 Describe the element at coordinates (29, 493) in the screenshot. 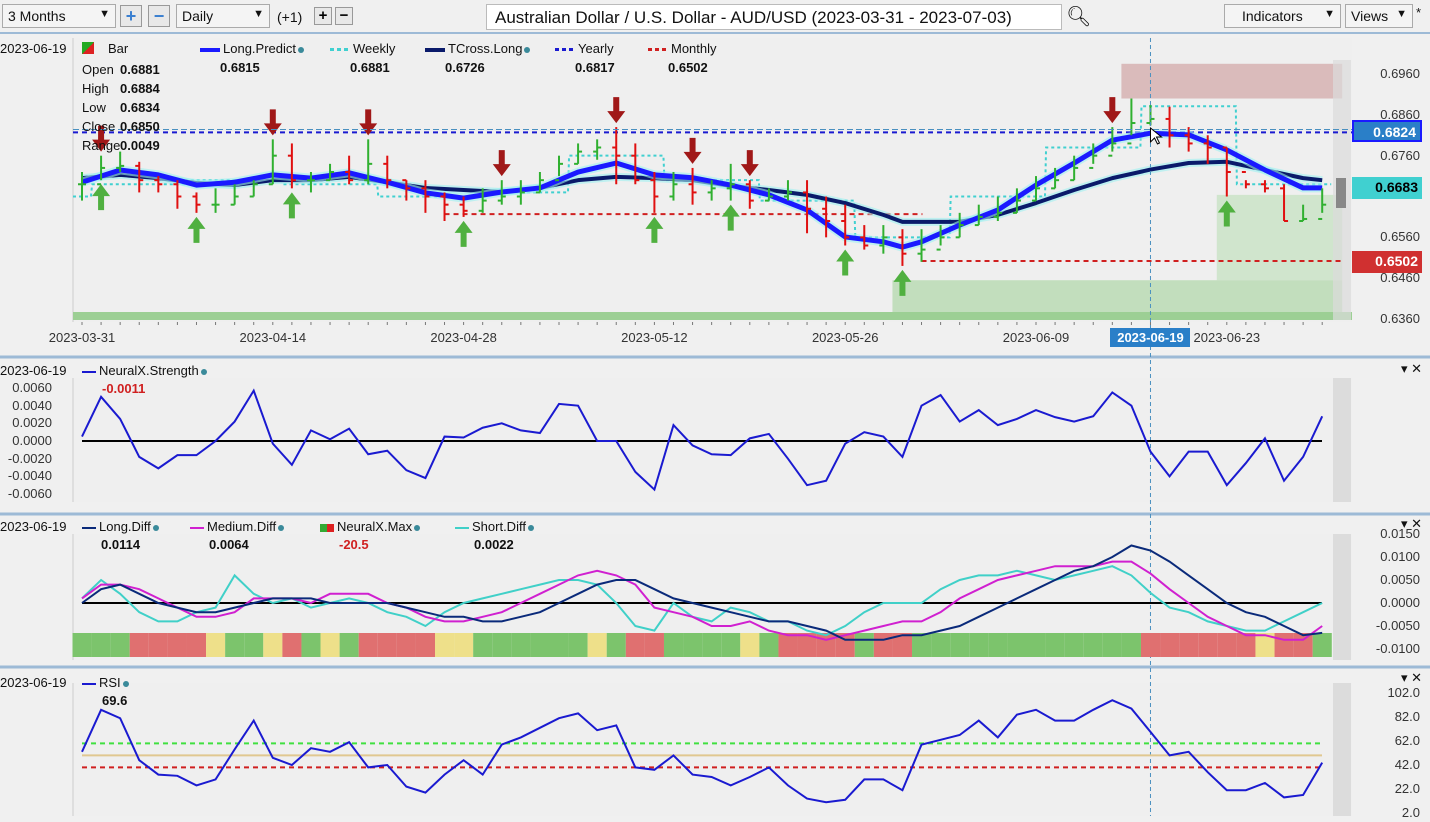

I see `strength-axis-label: -0.0060` at that location.